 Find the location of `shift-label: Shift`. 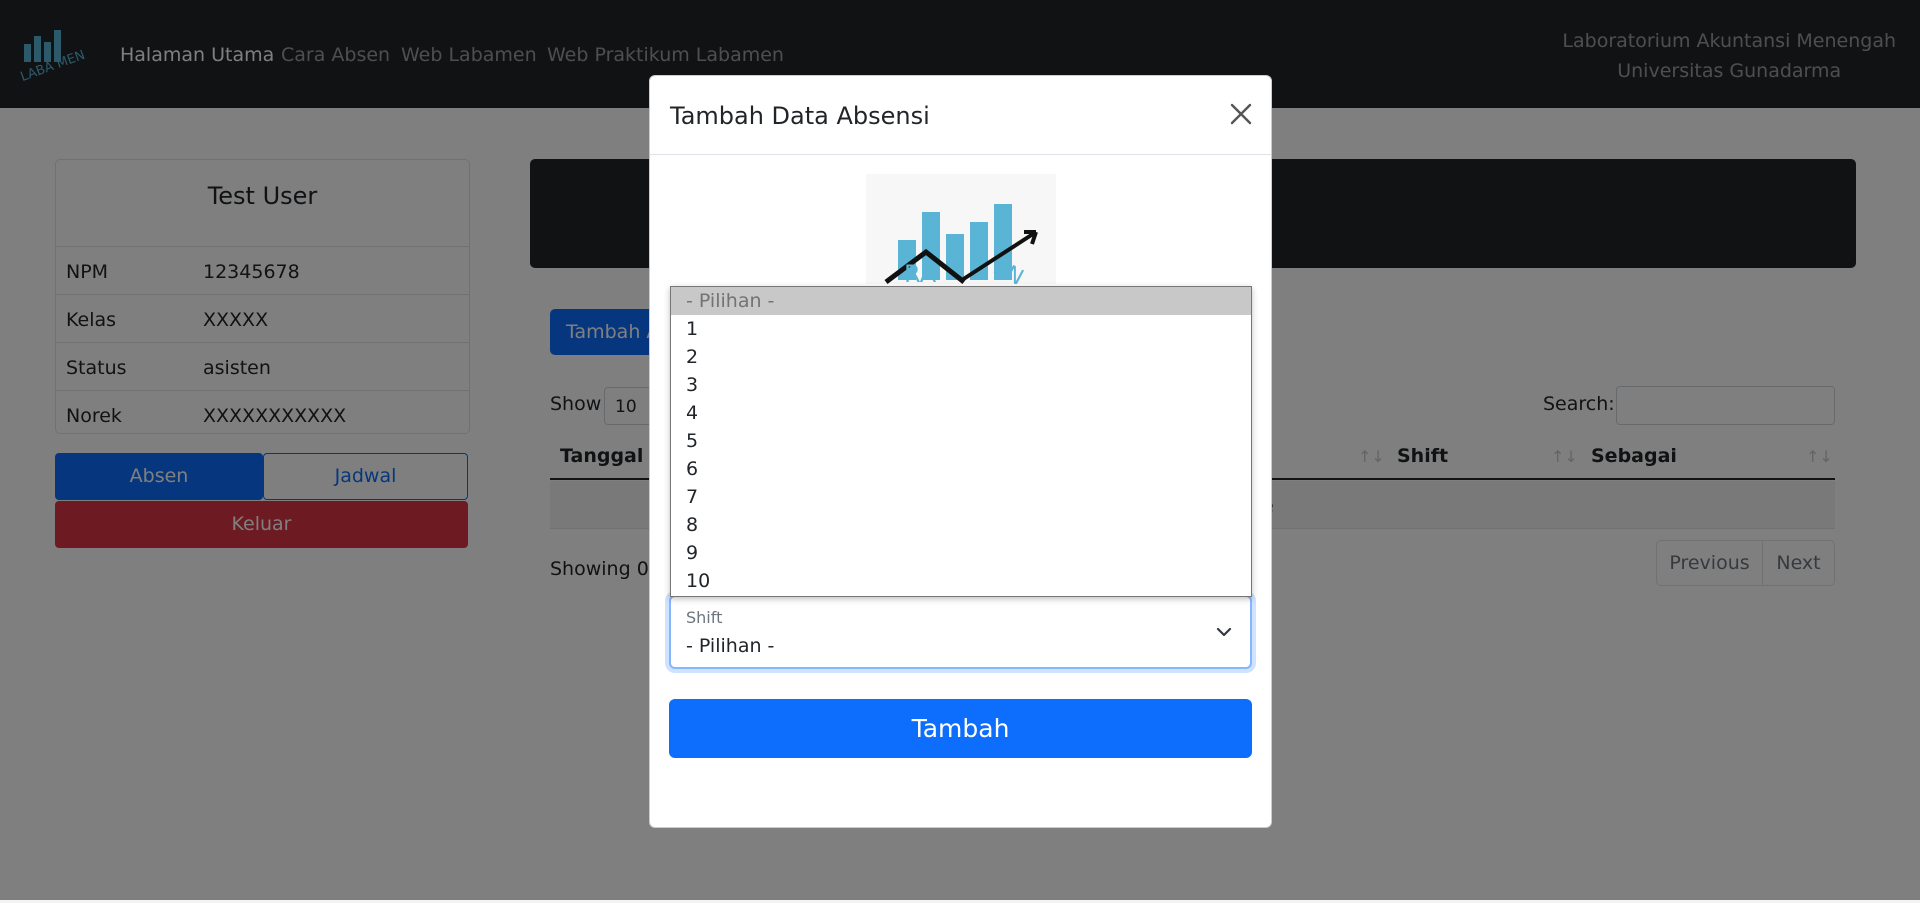

shift-label: Shift is located at coordinates (704, 617).